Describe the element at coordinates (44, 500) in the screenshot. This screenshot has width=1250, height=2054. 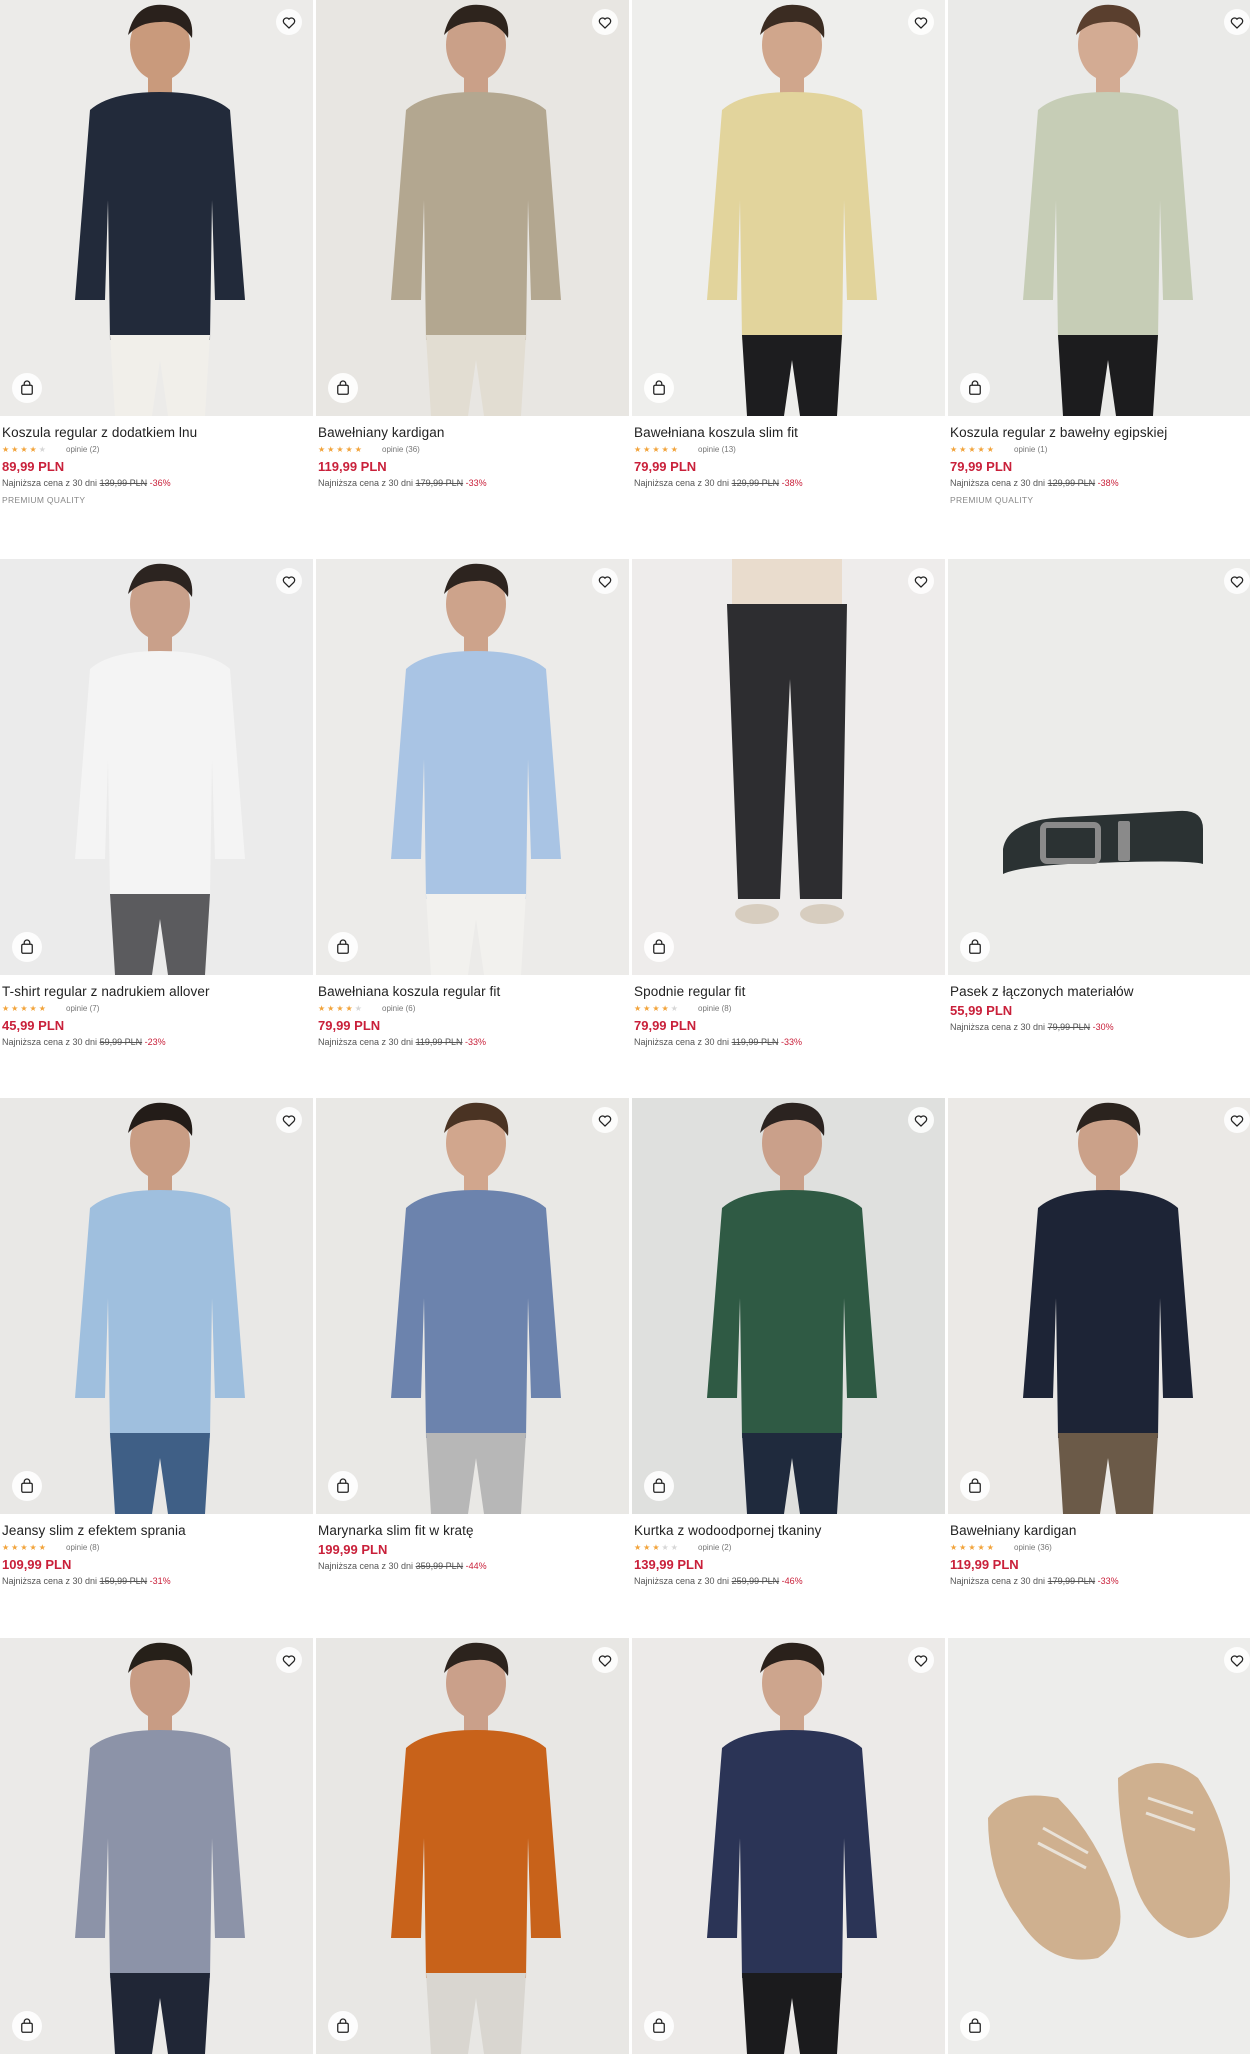
I see `premium-quality-badge: PREMIUM QUALITY` at that location.